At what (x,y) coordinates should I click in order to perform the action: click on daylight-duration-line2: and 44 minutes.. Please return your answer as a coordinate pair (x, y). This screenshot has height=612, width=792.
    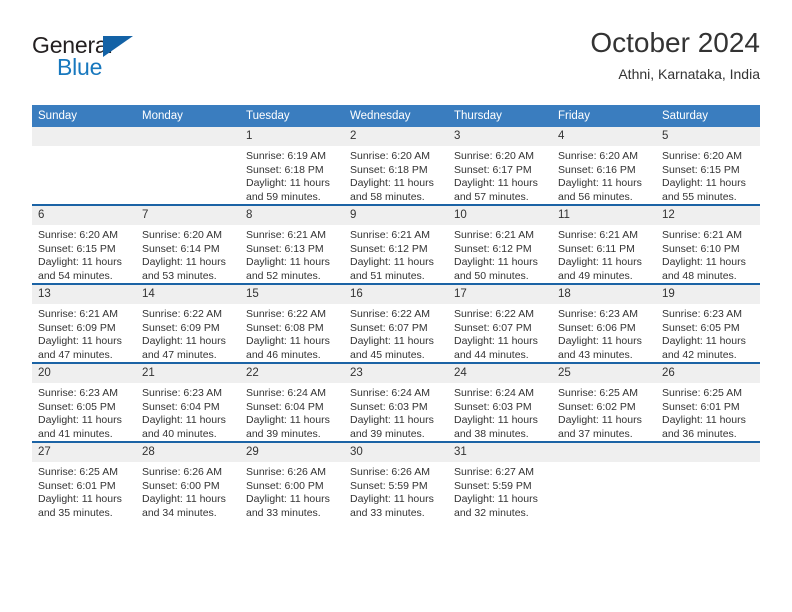
    Looking at the image, I should click on (491, 354).